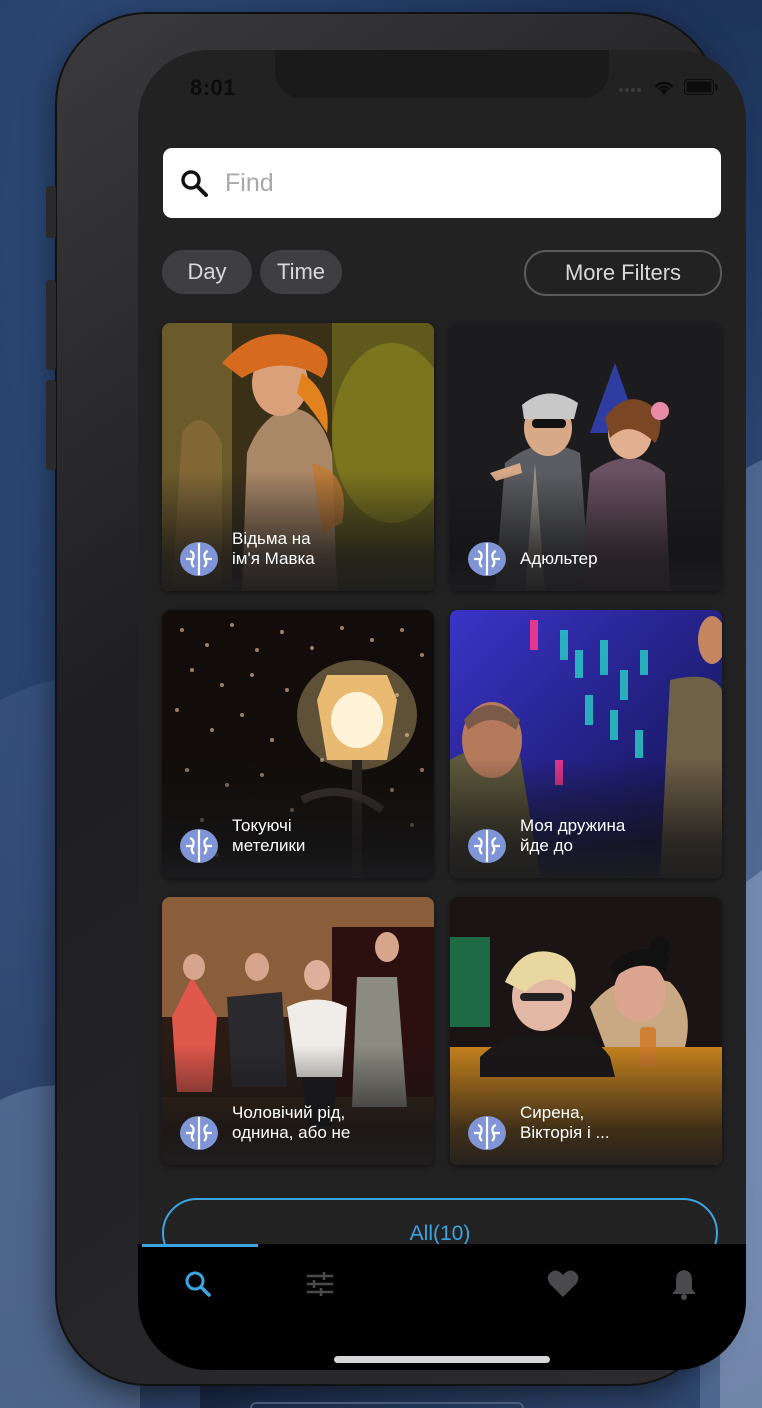 The height and width of the screenshot is (1408, 762). I want to click on day-filter-chip: Day, so click(207, 272).